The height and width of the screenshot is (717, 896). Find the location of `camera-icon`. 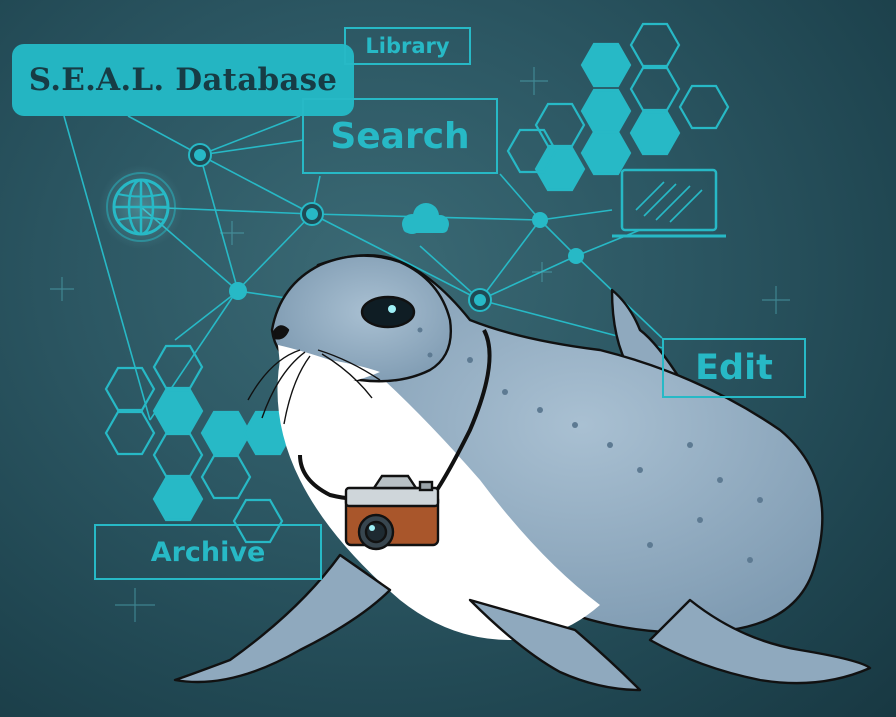

camera-icon is located at coordinates (392, 512).